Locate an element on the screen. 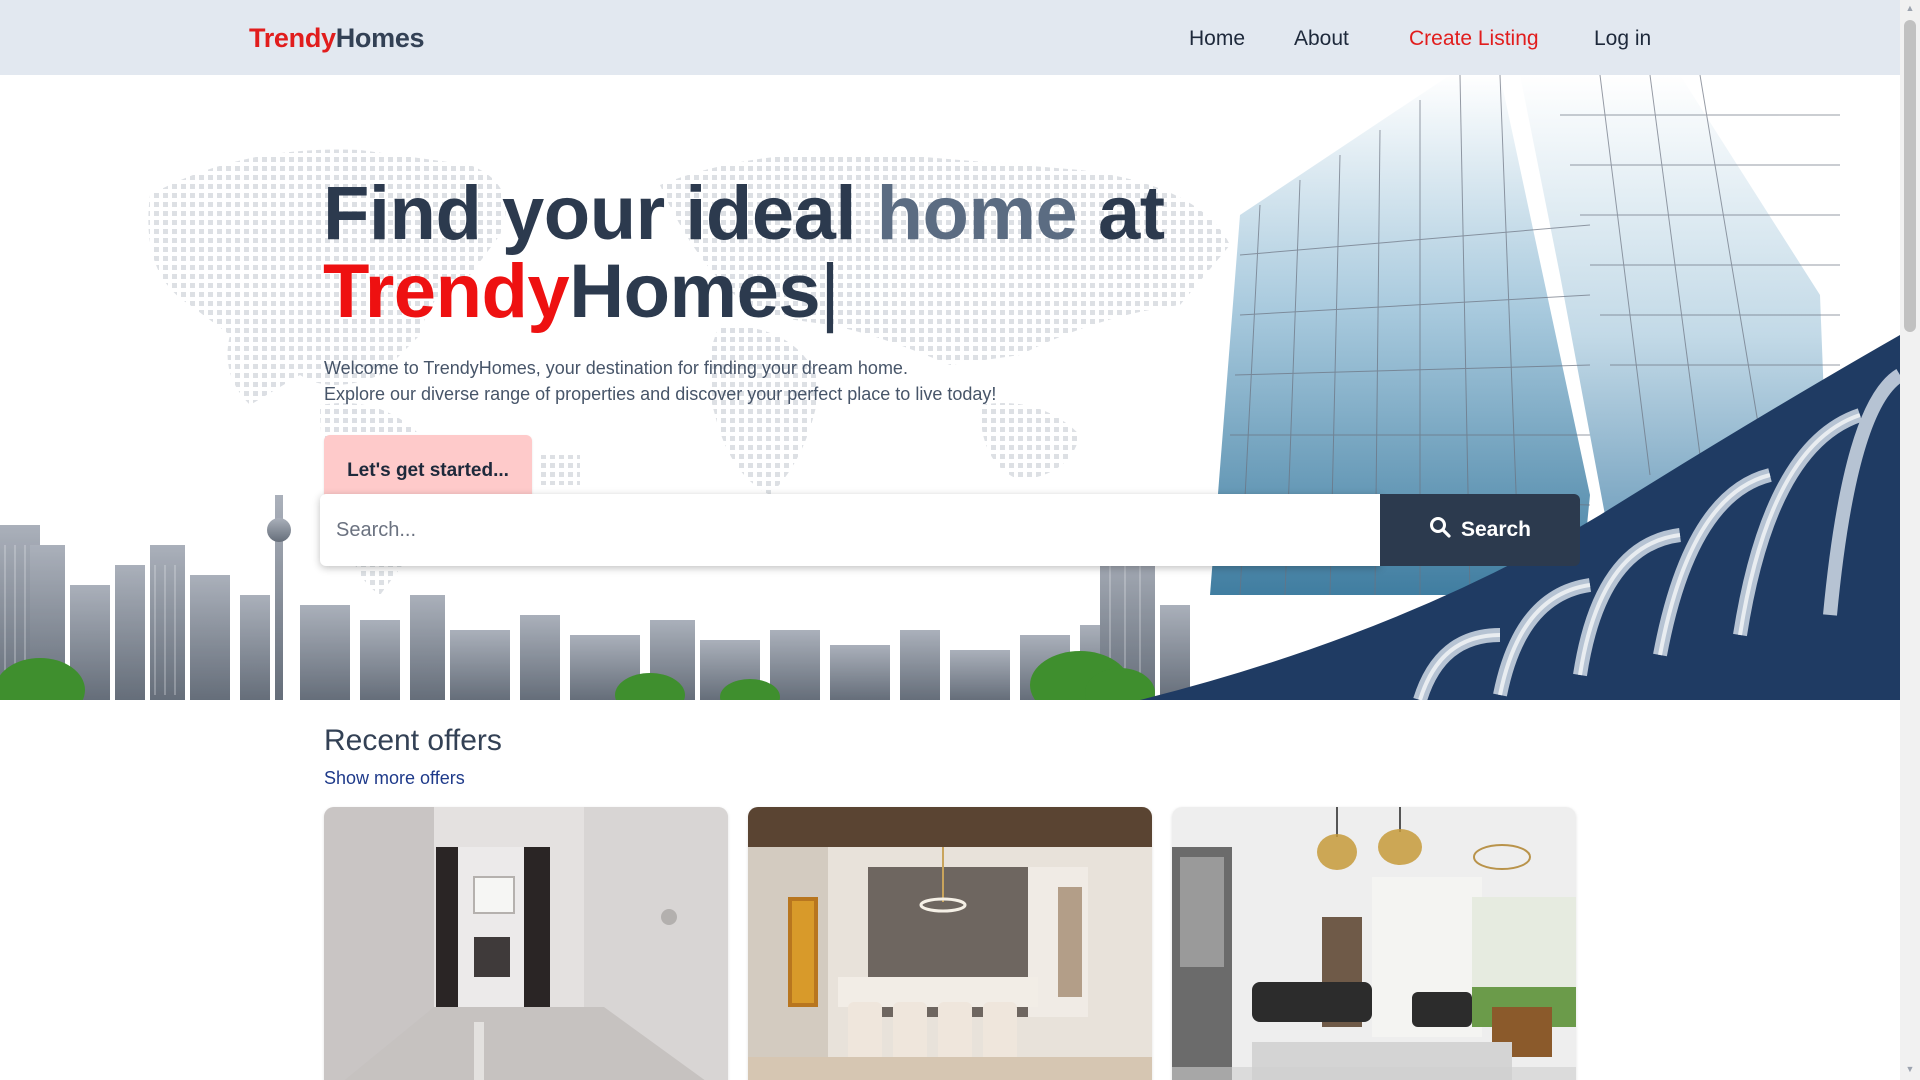  recent-offers-heading: Recent offers is located at coordinates (413, 740).